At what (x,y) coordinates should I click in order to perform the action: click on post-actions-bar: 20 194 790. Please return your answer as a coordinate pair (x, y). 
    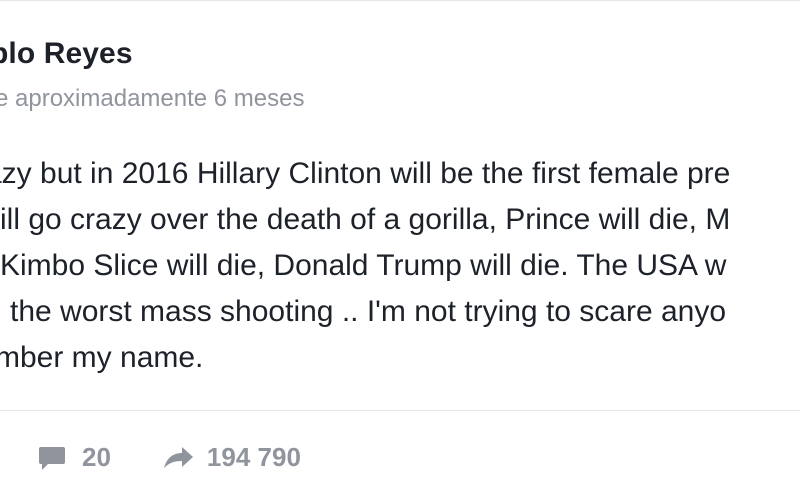
    Looking at the image, I should click on (168, 457).